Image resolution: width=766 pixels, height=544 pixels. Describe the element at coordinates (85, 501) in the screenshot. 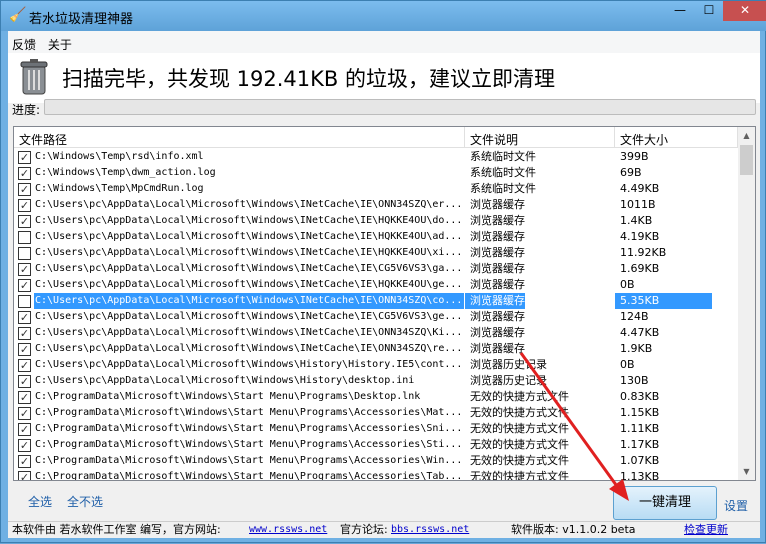

I see `select-none-link: 全不选` at that location.